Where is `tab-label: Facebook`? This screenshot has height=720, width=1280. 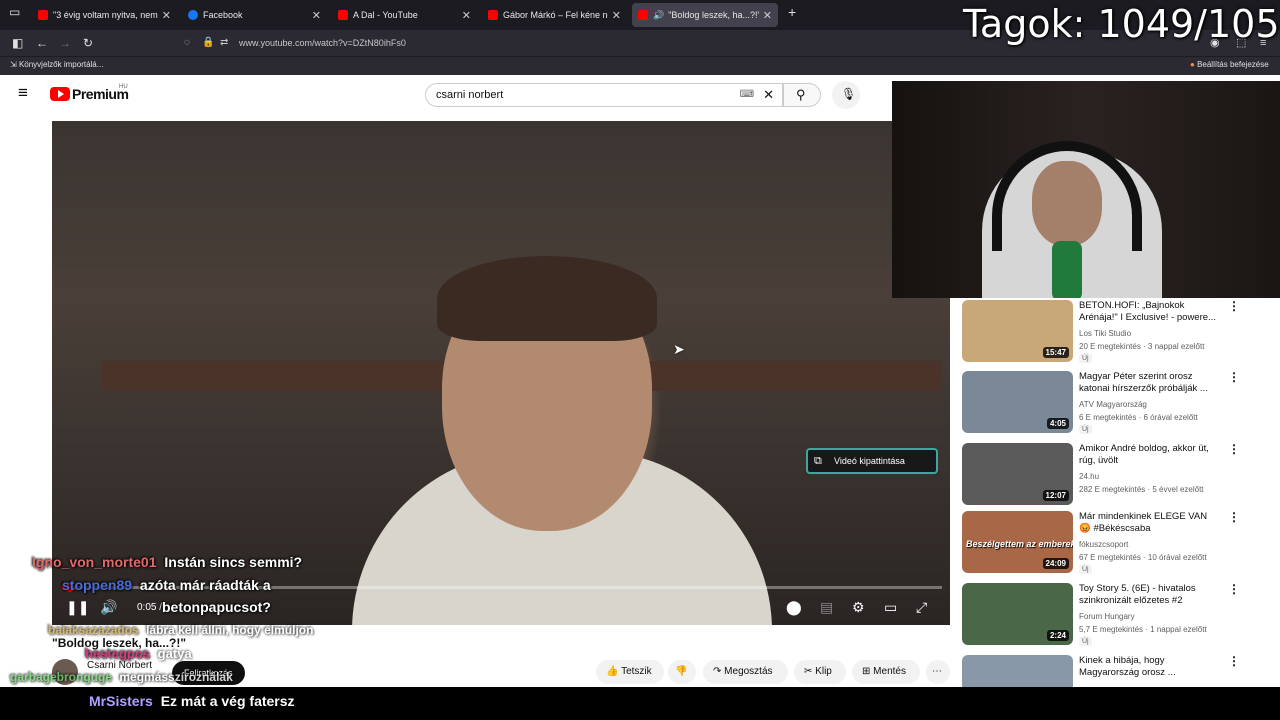
tab-label: Facebook is located at coordinates (223, 15).